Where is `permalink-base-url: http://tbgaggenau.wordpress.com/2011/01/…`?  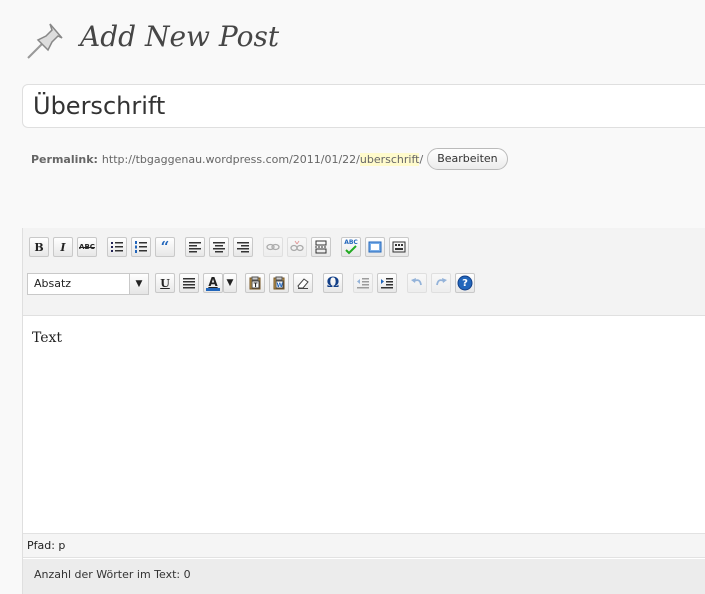 permalink-base-url: http://tbgaggenau.wordpress.com/2011/01/… is located at coordinates (230, 159).